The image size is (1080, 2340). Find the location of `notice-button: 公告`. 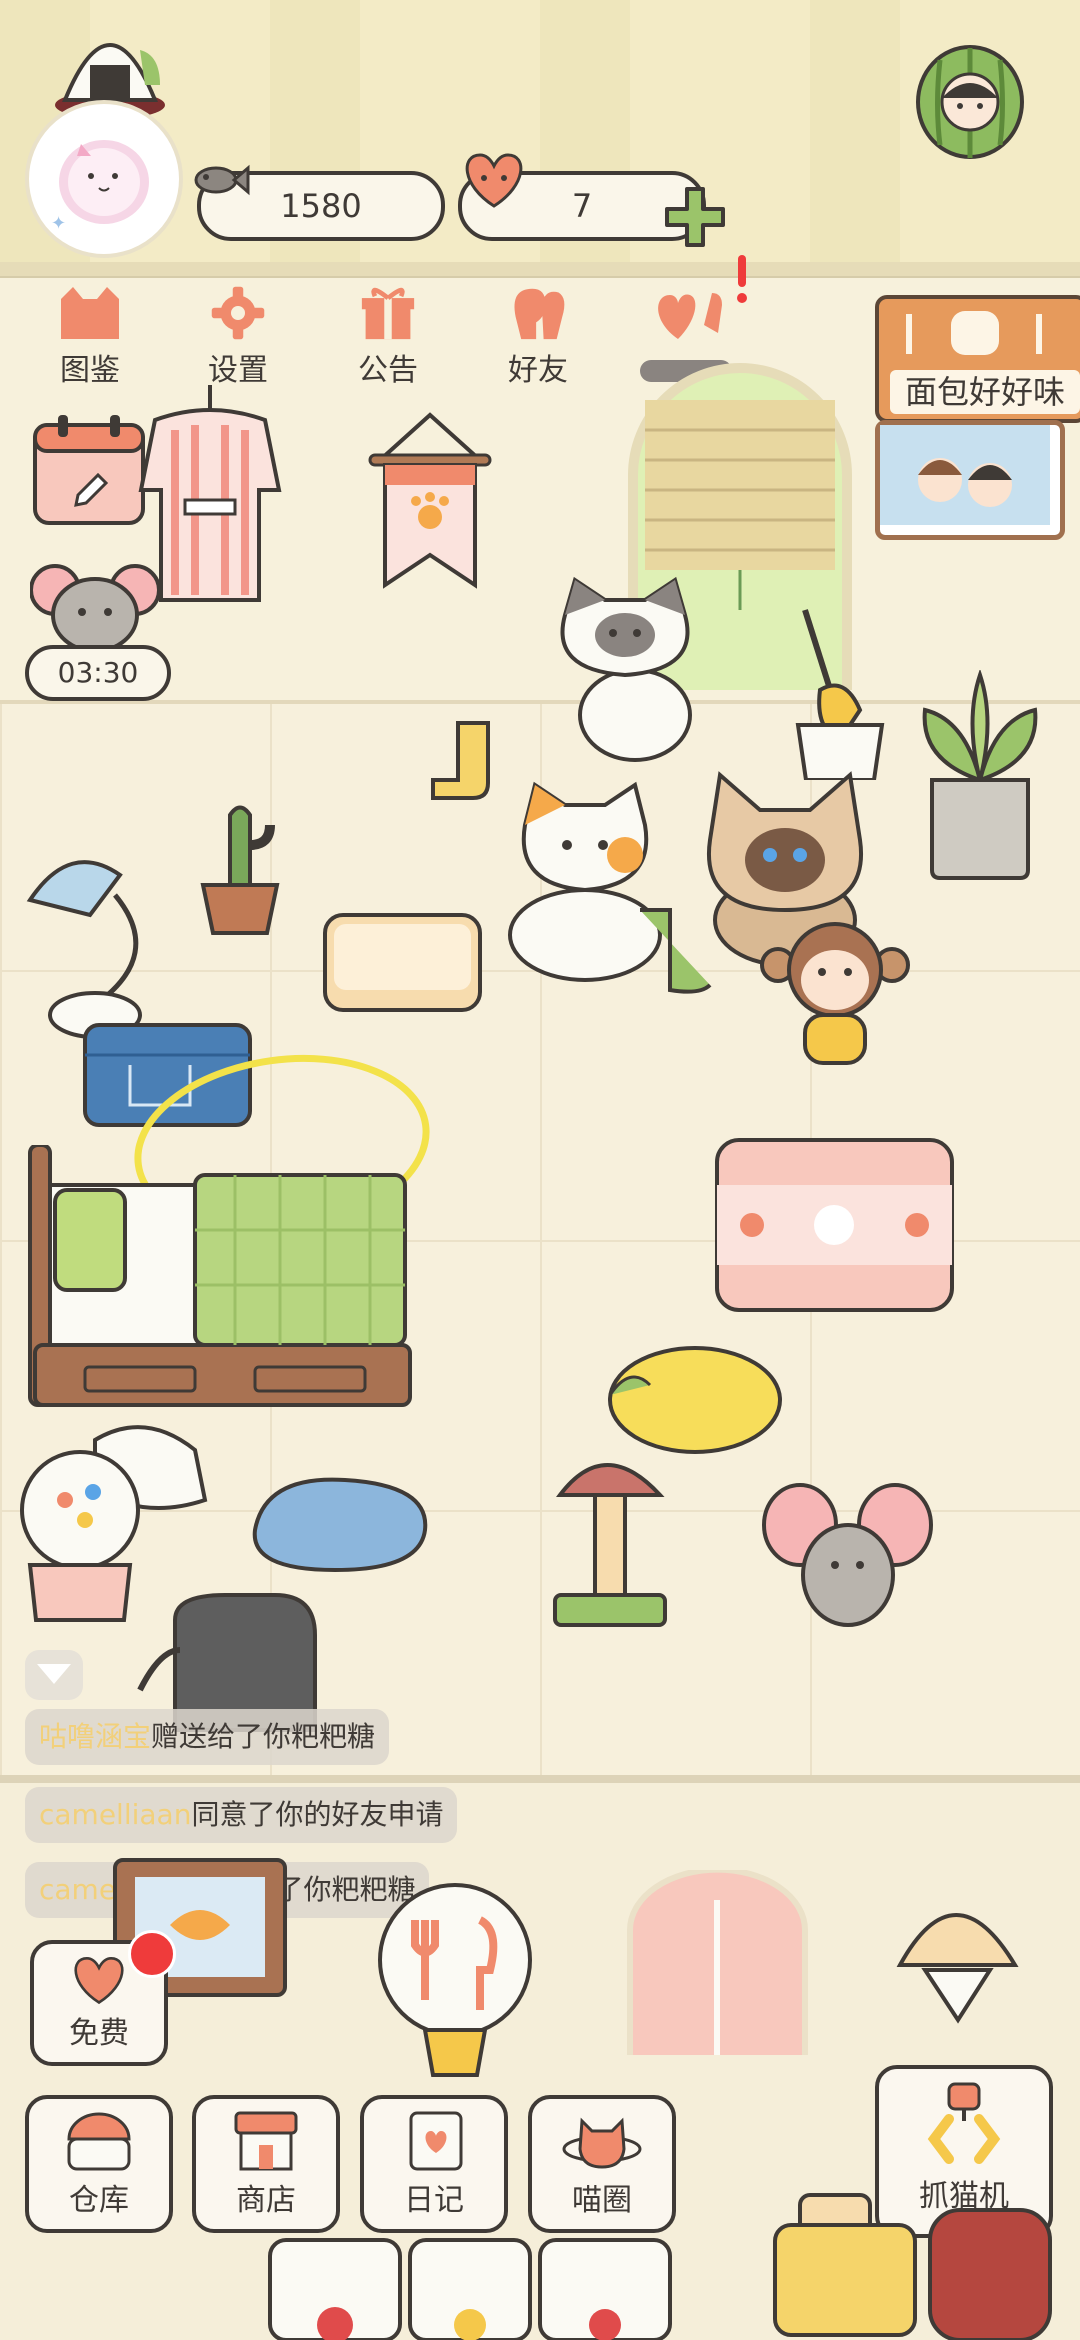

notice-button: 公告 is located at coordinates (388, 340).